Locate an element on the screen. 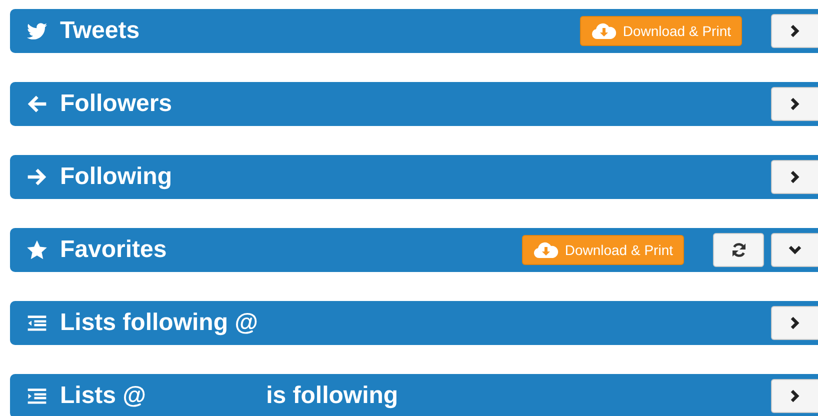 This screenshot has height=416, width=818. refresh-button is located at coordinates (738, 250).